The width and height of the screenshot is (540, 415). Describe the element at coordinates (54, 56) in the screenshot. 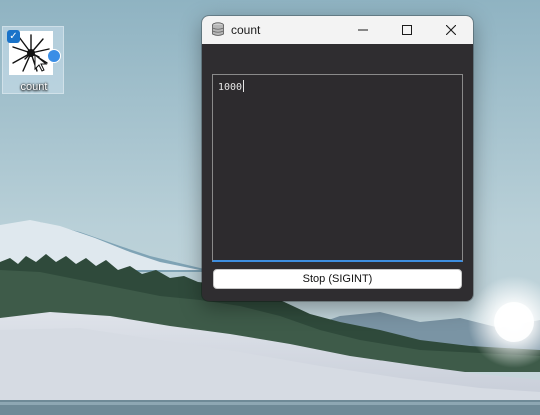

I see `sync-badge-icon` at that location.